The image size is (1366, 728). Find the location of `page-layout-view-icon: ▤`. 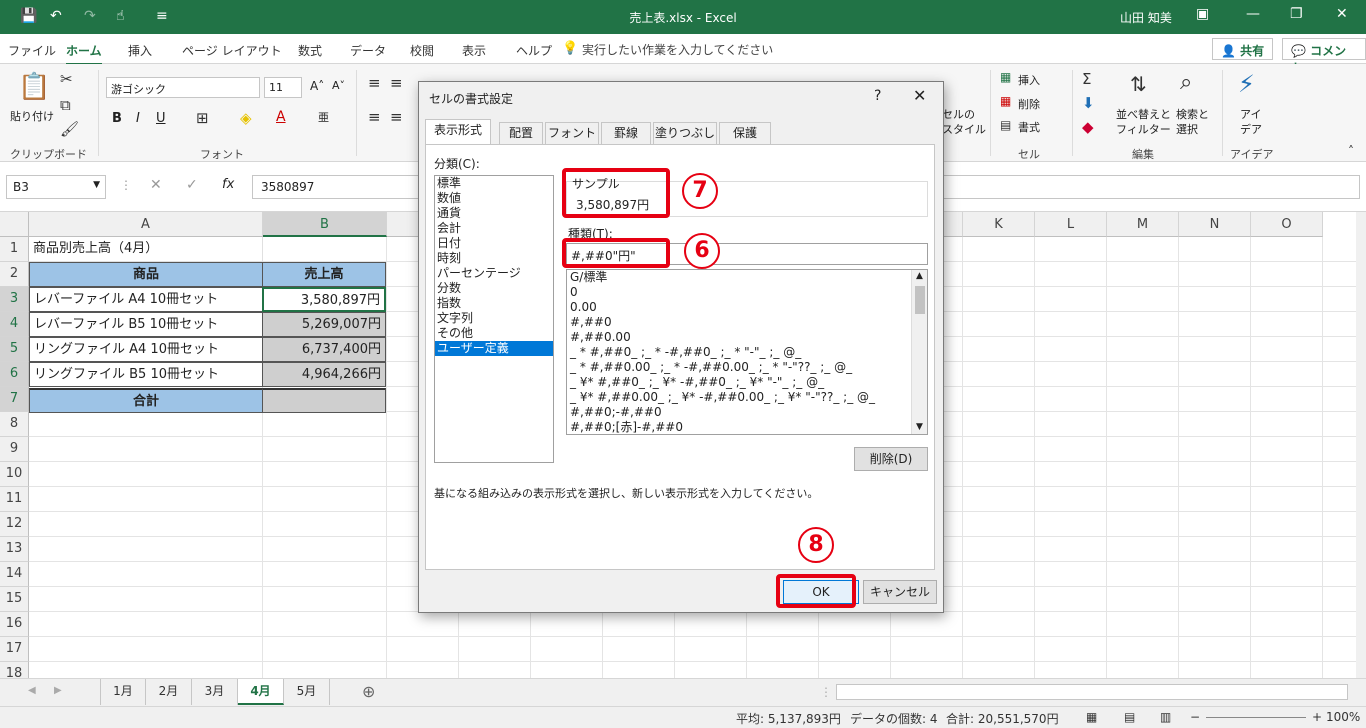

page-layout-view-icon: ▤ is located at coordinates (1129, 717).